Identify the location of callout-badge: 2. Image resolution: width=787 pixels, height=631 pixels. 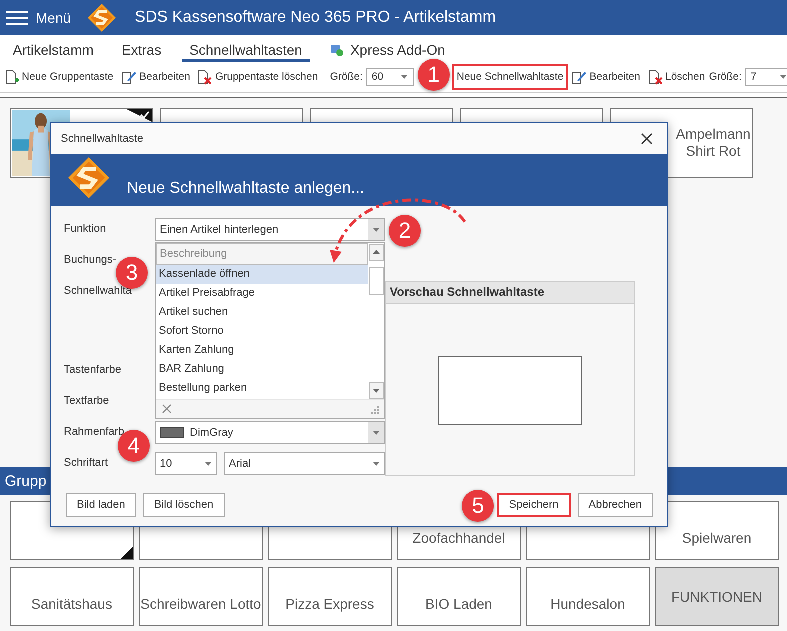
(405, 231).